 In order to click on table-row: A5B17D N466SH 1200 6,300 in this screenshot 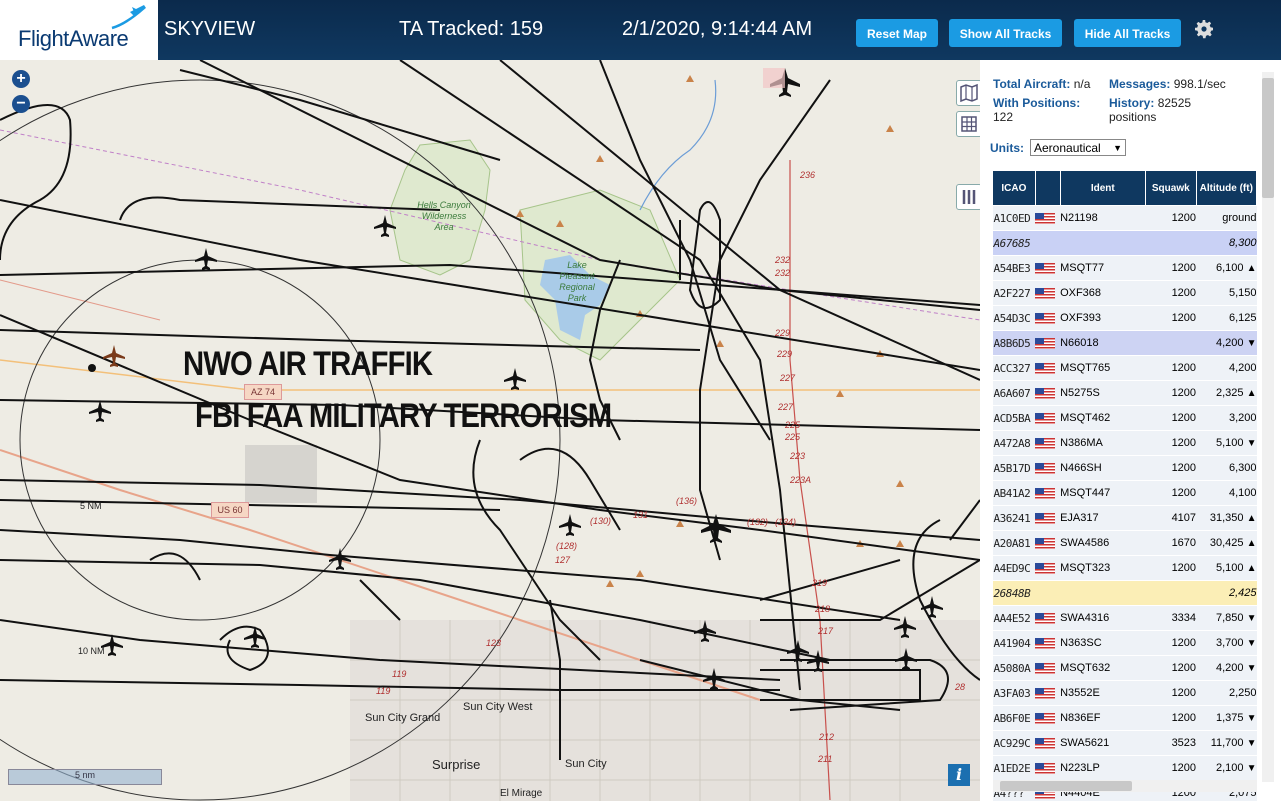, I will do `click(1124, 468)`.